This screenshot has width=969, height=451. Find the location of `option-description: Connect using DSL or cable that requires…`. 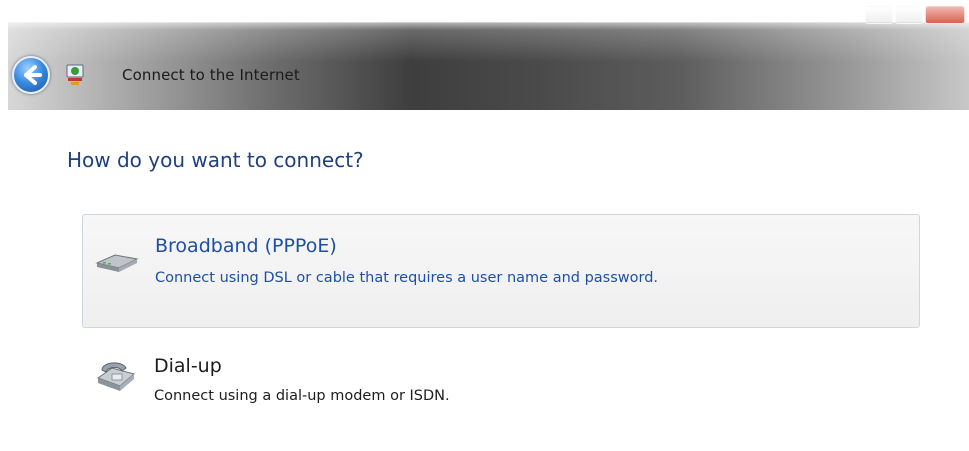

option-description: Connect using DSL or cable that requires… is located at coordinates (407, 278).